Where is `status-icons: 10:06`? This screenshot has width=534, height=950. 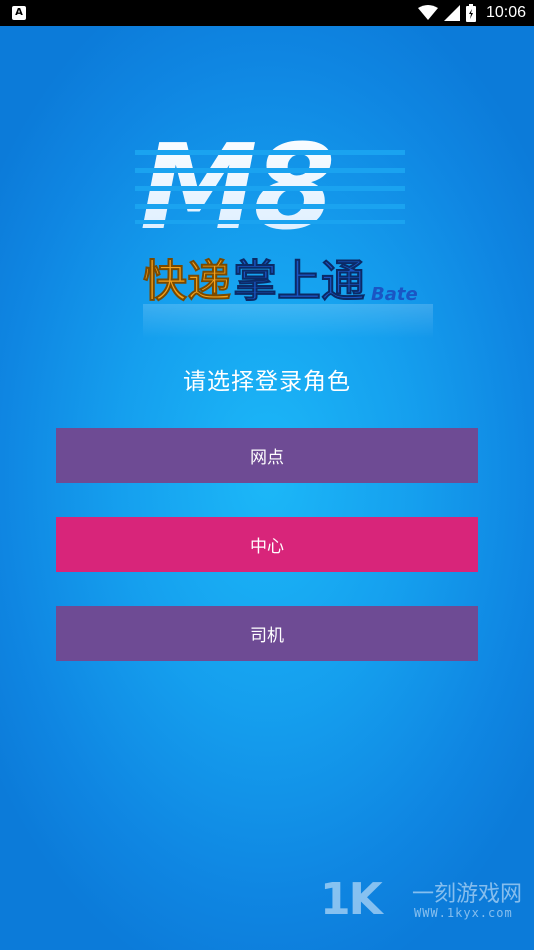 status-icons: 10:06 is located at coordinates (471, 13).